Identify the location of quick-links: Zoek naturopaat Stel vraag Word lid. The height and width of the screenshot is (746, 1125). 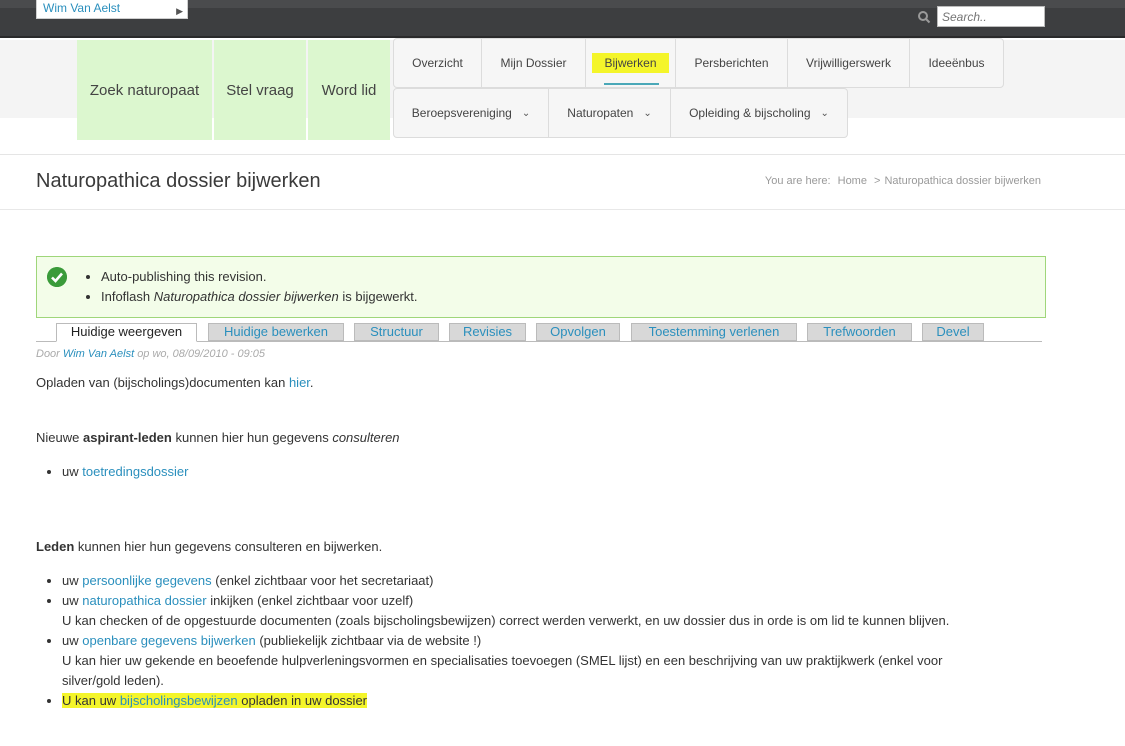
(234, 90).